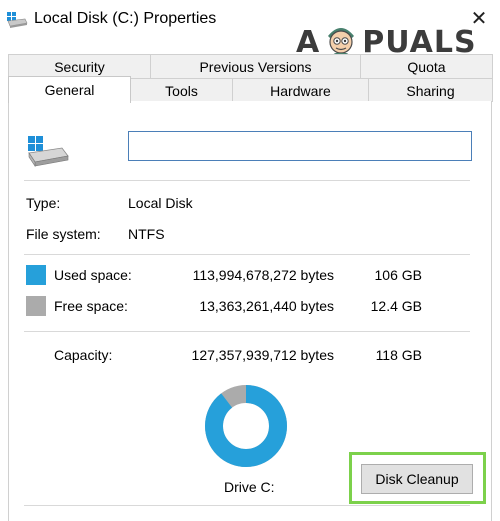 The width and height of the screenshot is (500, 521). What do you see at coordinates (300, 90) in the screenshot?
I see `tab-hardware: Hardware` at bounding box center [300, 90].